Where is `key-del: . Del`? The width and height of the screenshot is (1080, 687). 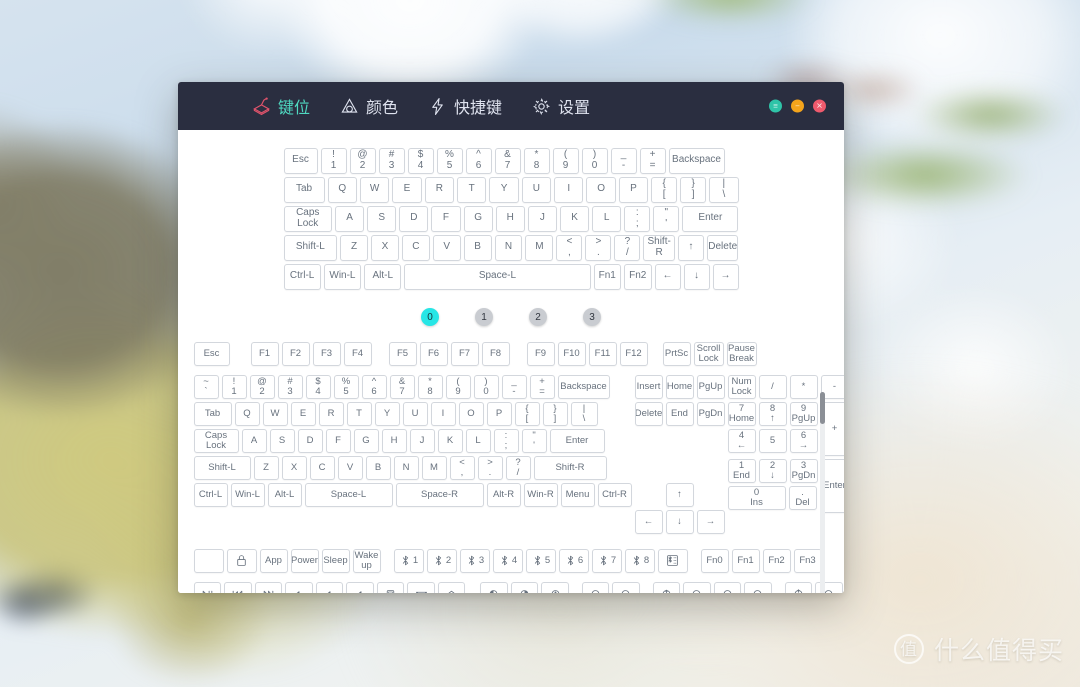
key-del: . Del is located at coordinates (802, 497).